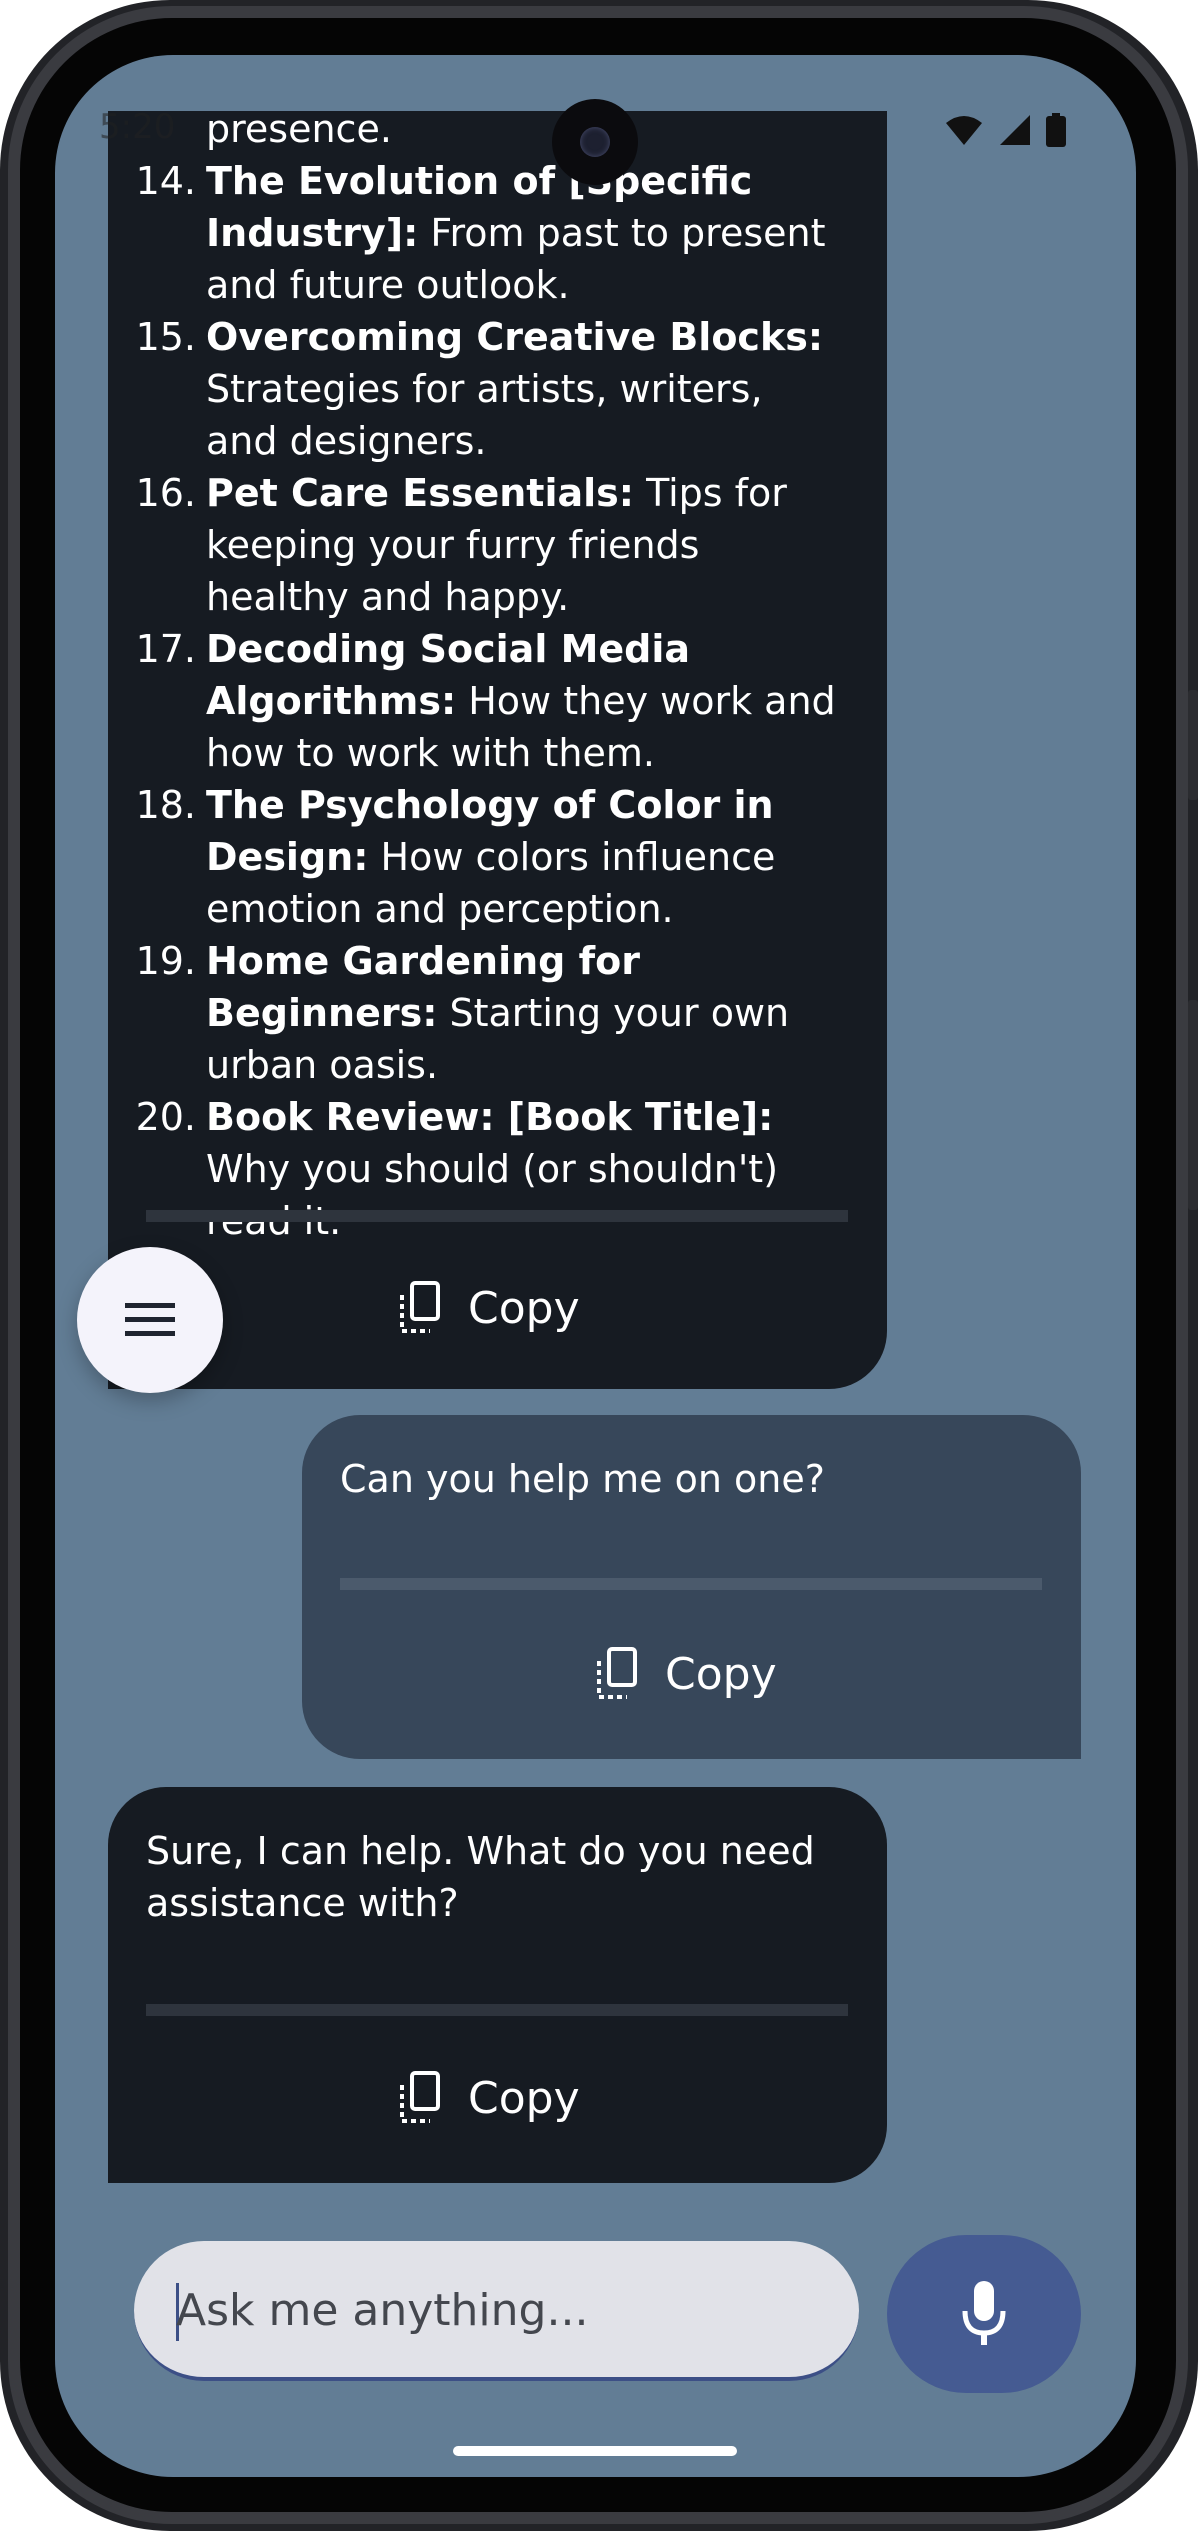  What do you see at coordinates (420, 493) in the screenshot?
I see `list-item-title: Pet Care Essentials:` at bounding box center [420, 493].